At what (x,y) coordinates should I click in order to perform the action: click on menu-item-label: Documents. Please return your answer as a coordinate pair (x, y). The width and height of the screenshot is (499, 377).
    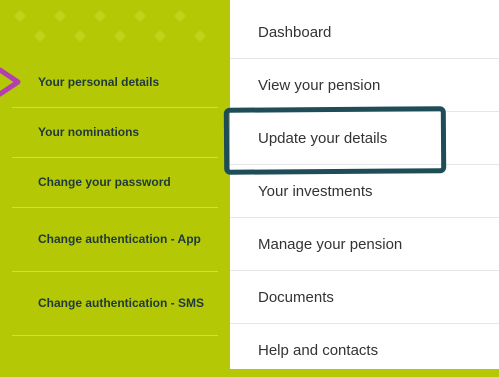
    Looking at the image, I should click on (296, 297).